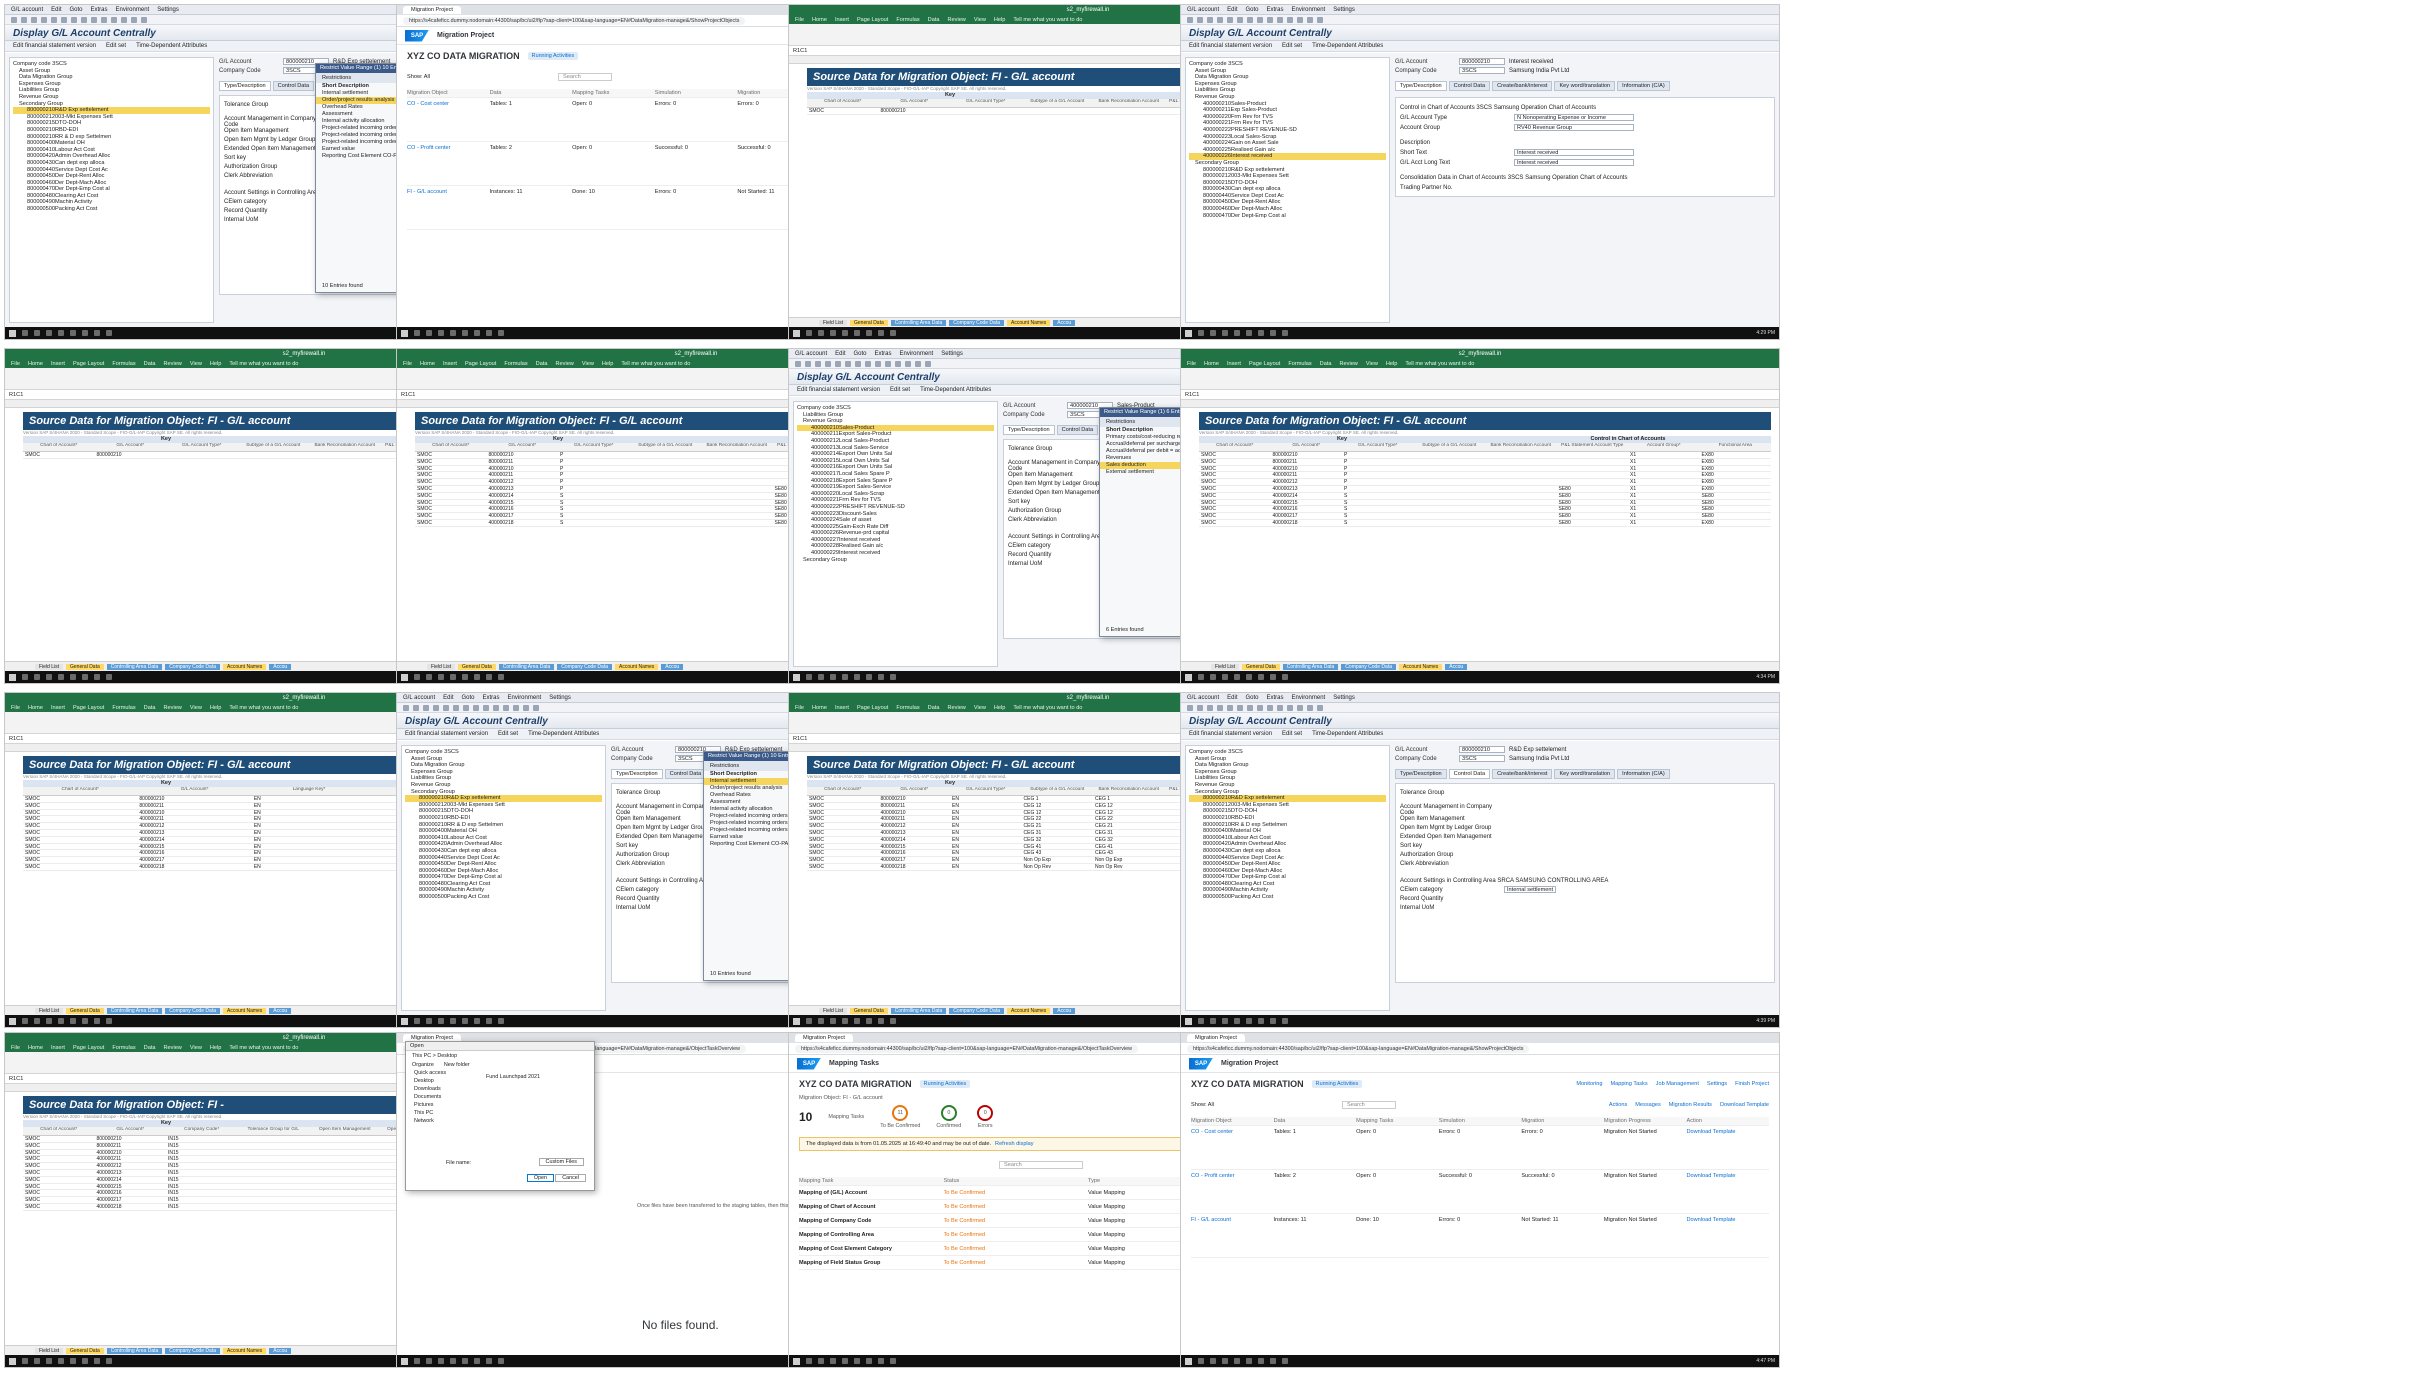  Describe the element at coordinates (1232, 10) in the screenshot. I see `menu-item: Edit` at that location.